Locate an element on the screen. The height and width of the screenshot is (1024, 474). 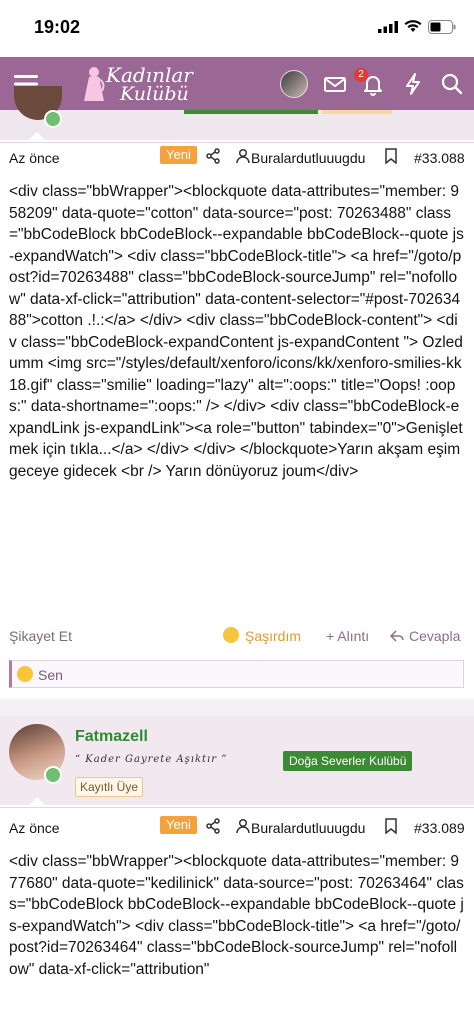
user-slogan: “ 𝐾𝑎𝑑𝑒𝑟 𝐺𝑎𝑦𝑟𝑒𝑡𝑒 𝐴ş𝚤𝑘𝑡𝚤𝑟 ” is located at coordinates (151, 759).